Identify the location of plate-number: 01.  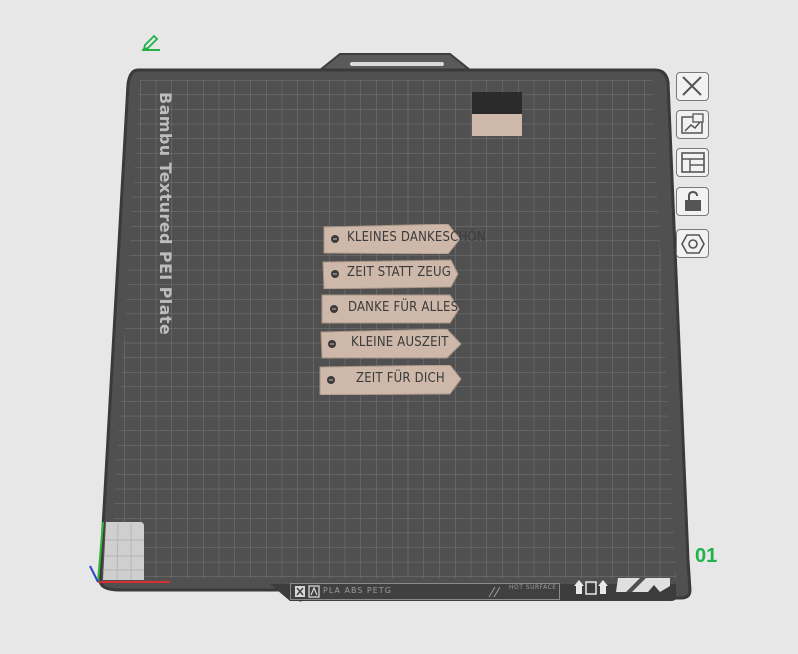
(706, 556).